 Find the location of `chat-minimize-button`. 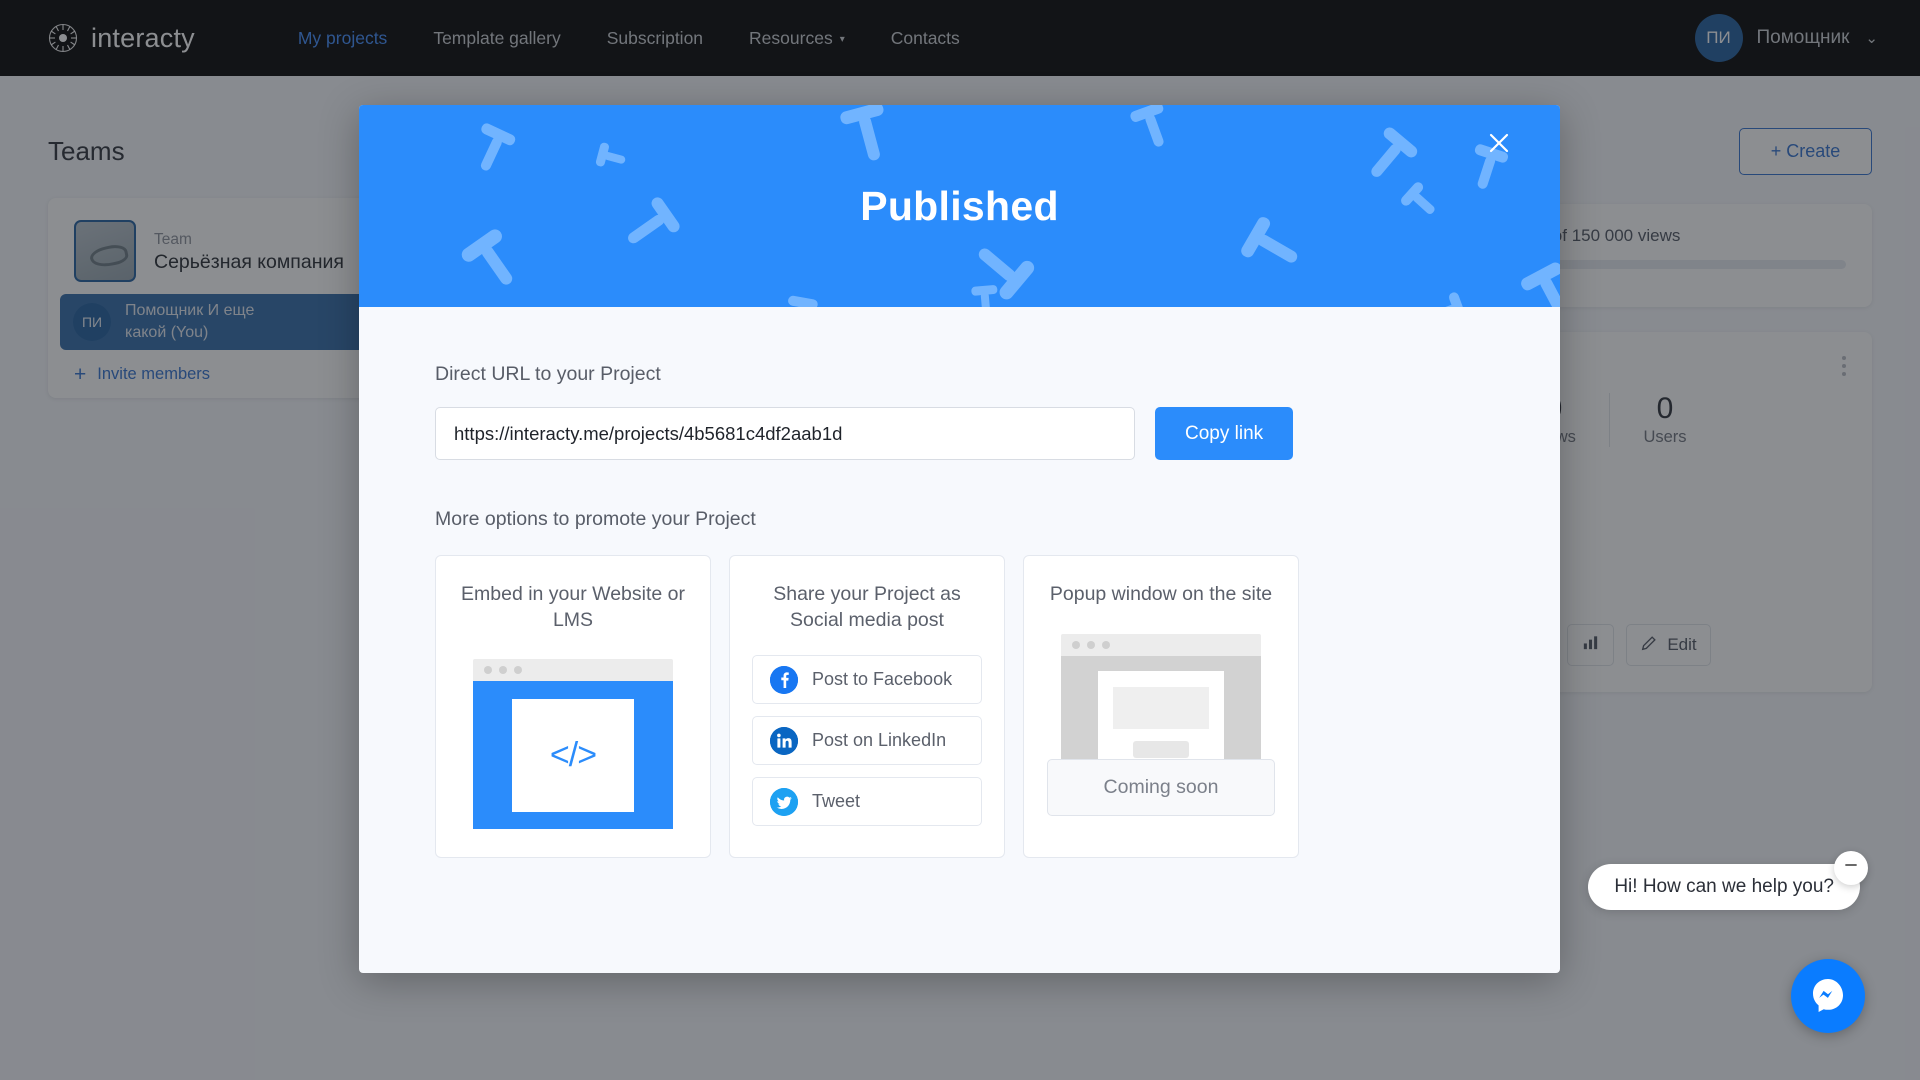

chat-minimize-button is located at coordinates (1851, 868).